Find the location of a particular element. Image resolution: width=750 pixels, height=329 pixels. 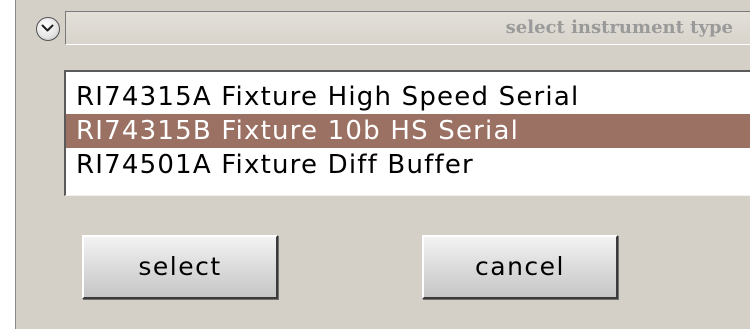

dialog-title: select instrument type is located at coordinates (619, 27).